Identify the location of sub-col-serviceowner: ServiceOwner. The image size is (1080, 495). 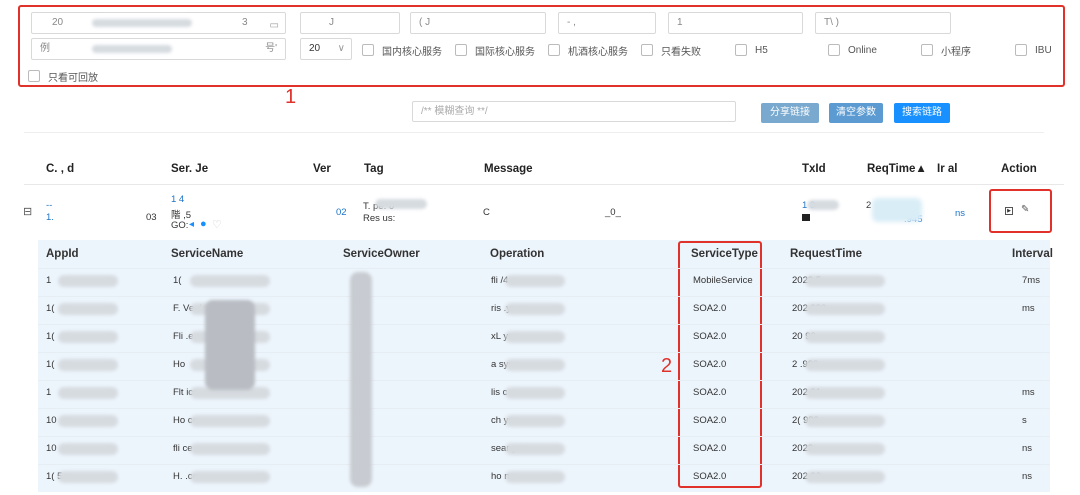
(381, 254).